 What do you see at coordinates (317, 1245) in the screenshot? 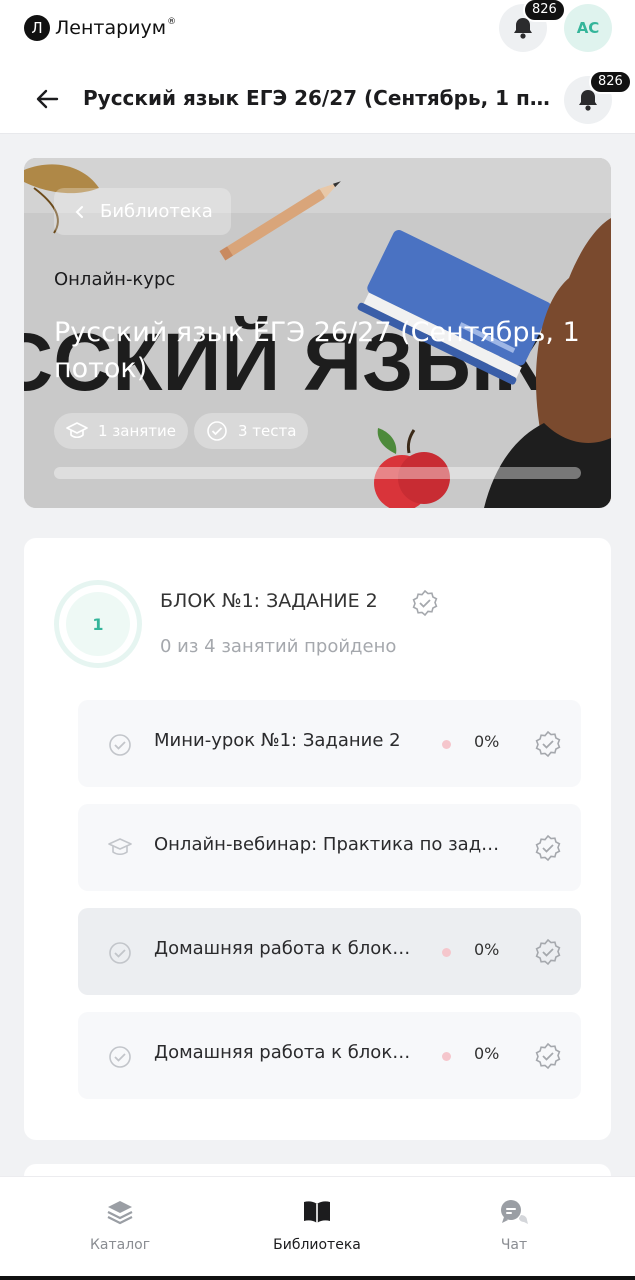
I see `nav-library-label: Библиотека` at bounding box center [317, 1245].